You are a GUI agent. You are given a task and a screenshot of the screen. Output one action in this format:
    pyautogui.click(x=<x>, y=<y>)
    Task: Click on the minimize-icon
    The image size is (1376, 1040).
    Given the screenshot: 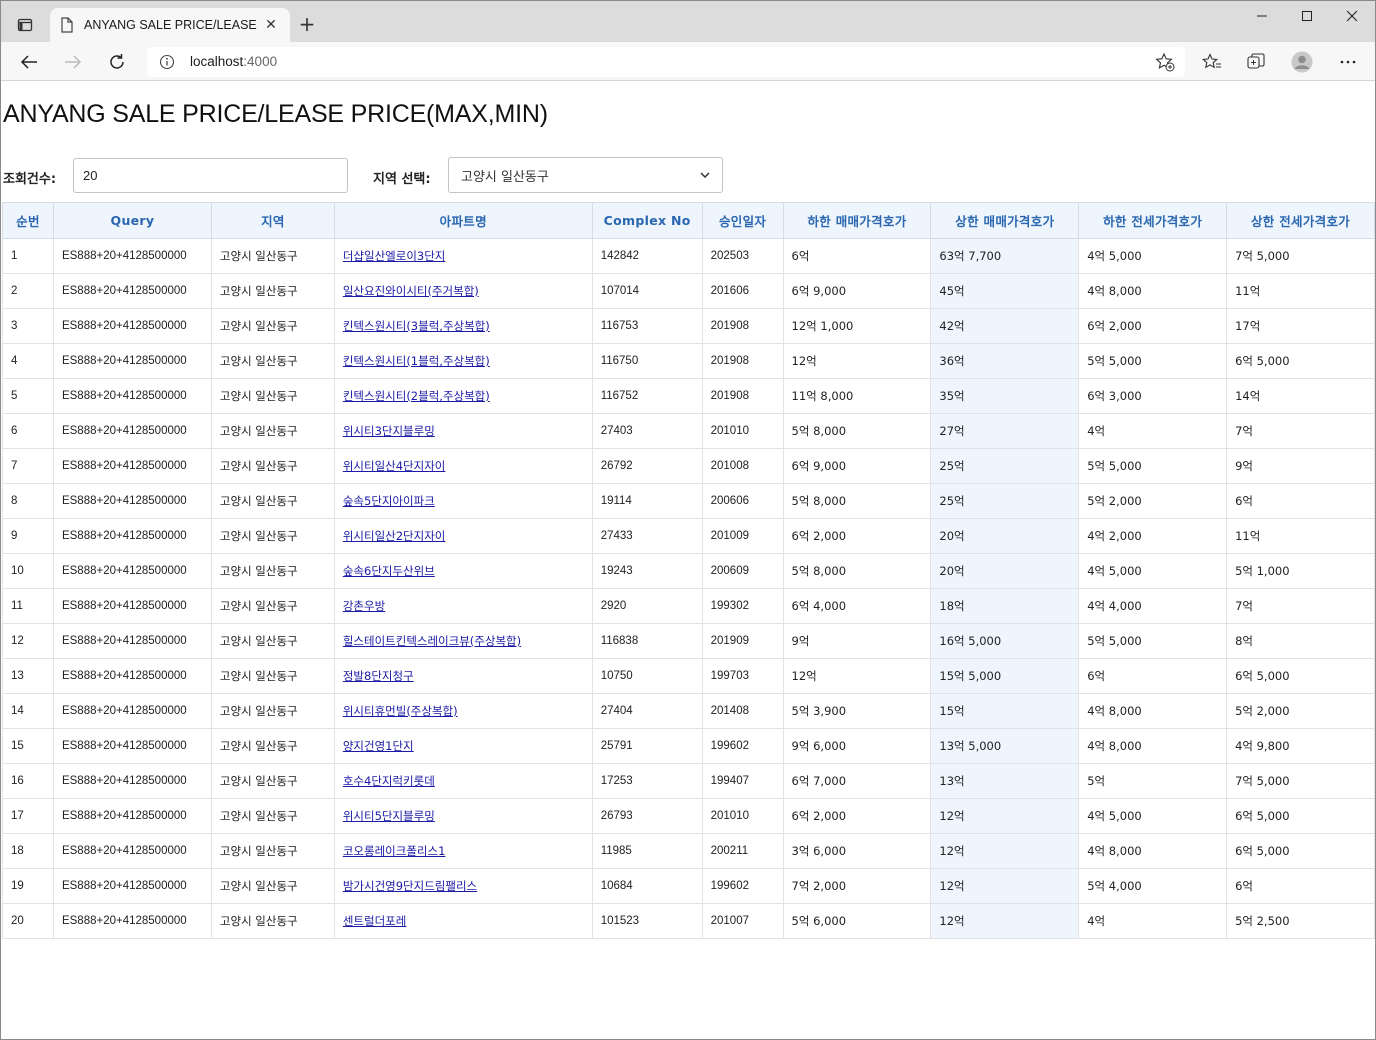 What is the action you would take?
    pyautogui.click(x=1262, y=16)
    